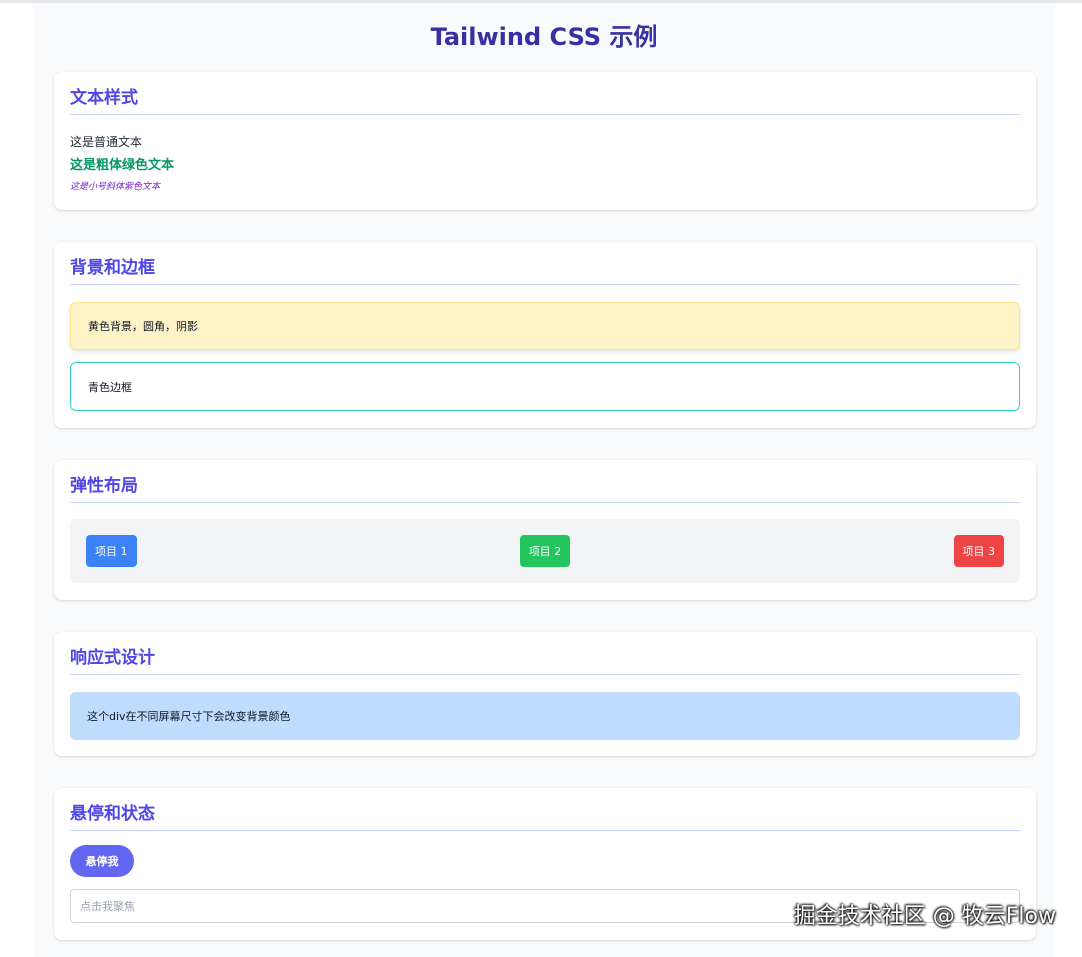 This screenshot has width=1082, height=957. What do you see at coordinates (115, 187) in the screenshot?
I see `small-italic-purple-text: 这是小号斜体紫色文本` at bounding box center [115, 187].